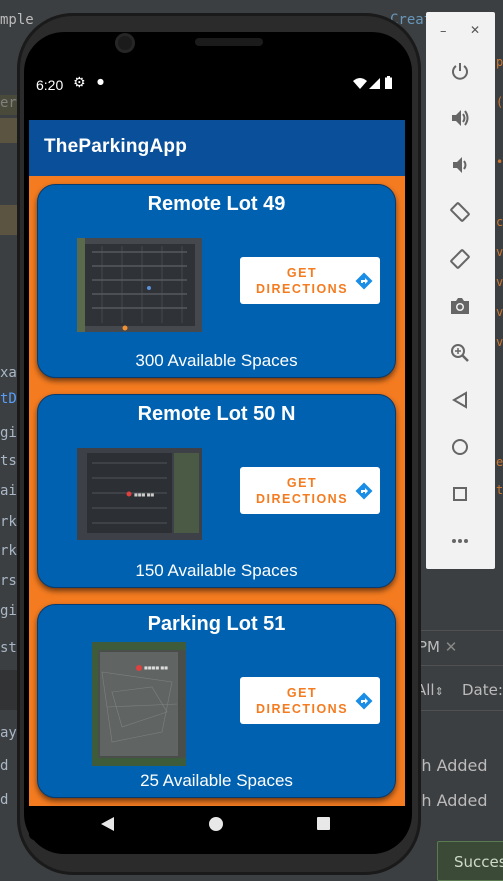  I want to click on ide-log-panel, so click(456, 724).